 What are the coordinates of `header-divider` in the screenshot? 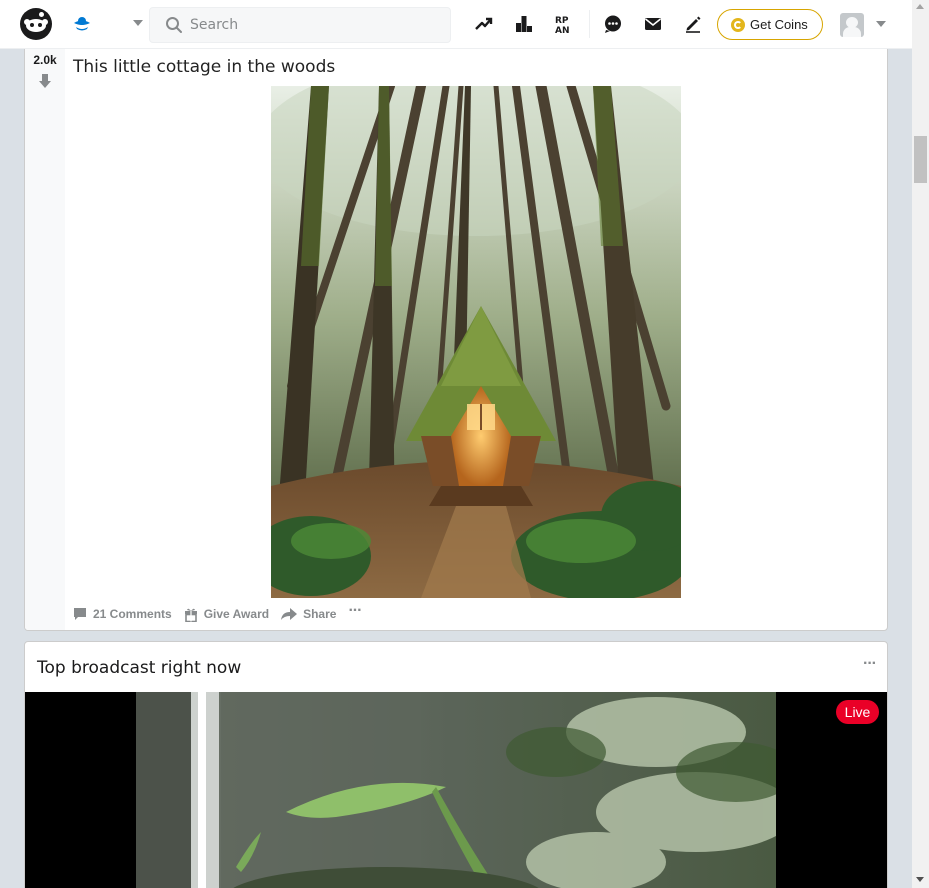 It's located at (589, 24).